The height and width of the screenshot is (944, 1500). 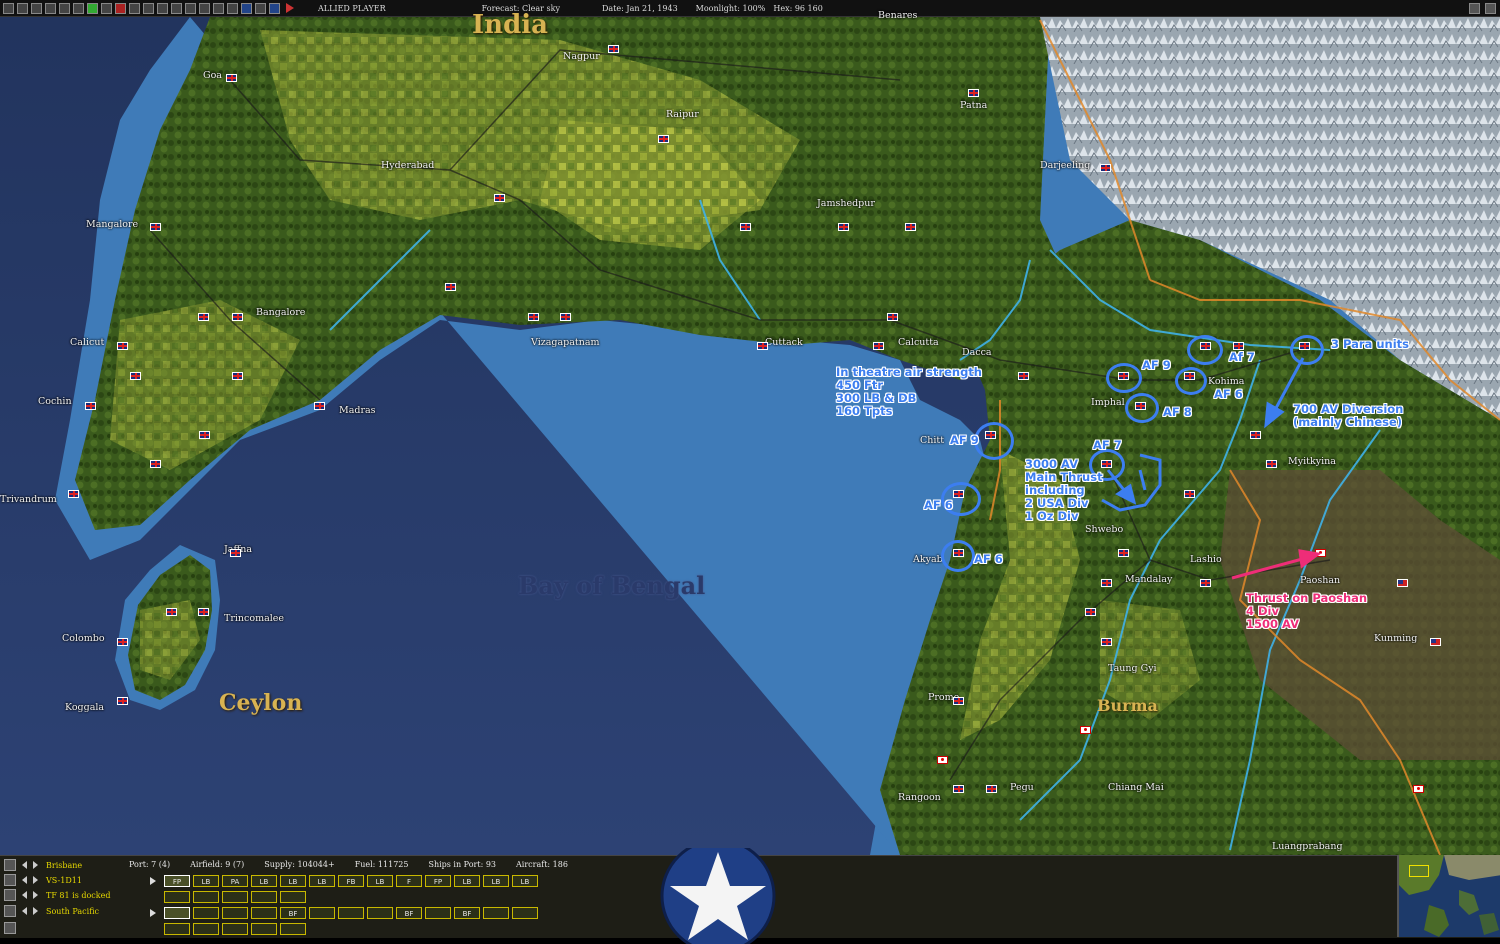 What do you see at coordinates (784, 342) in the screenshot?
I see `place-cuttack: Cuttack` at bounding box center [784, 342].